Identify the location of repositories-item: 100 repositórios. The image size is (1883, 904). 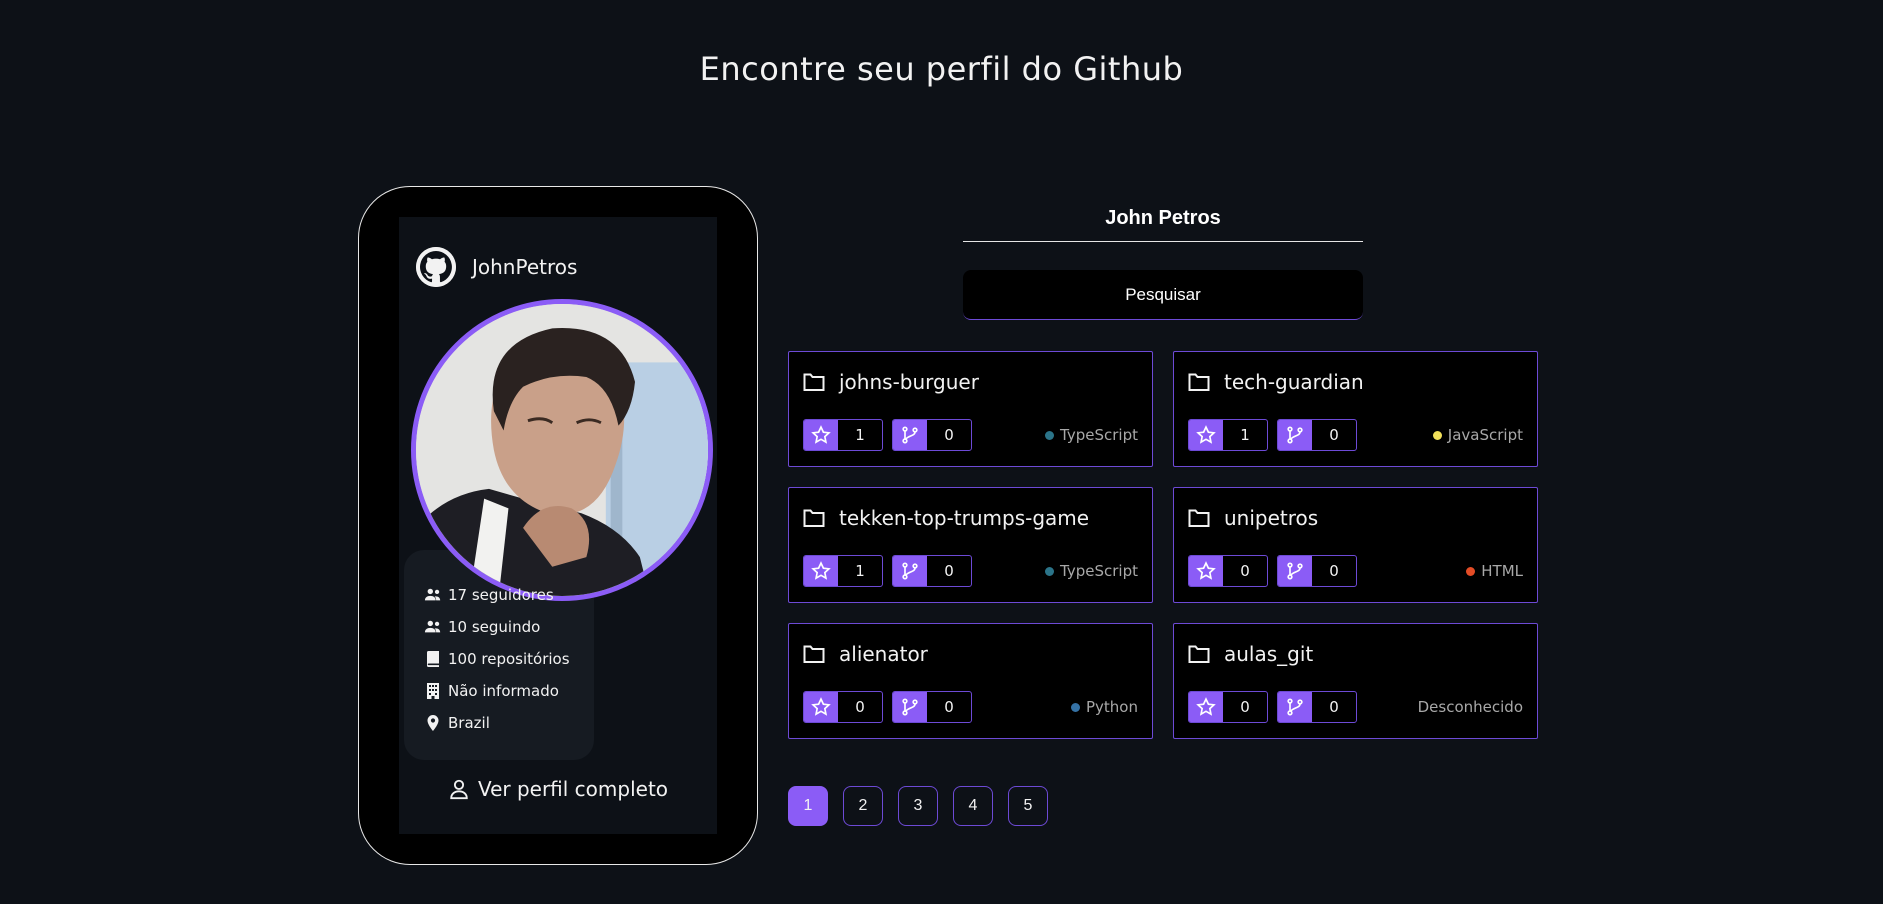
(497, 659).